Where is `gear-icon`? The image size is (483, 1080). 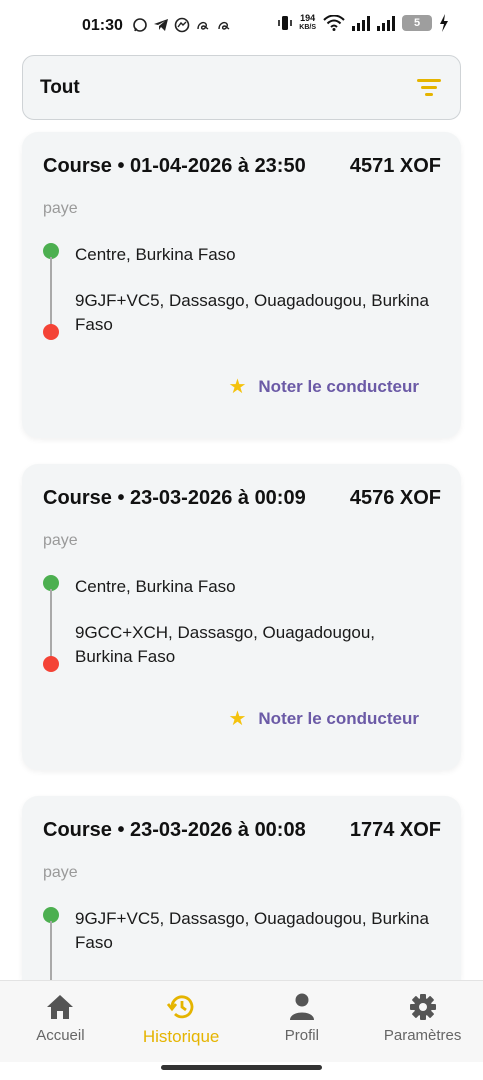
gear-icon is located at coordinates (423, 1007).